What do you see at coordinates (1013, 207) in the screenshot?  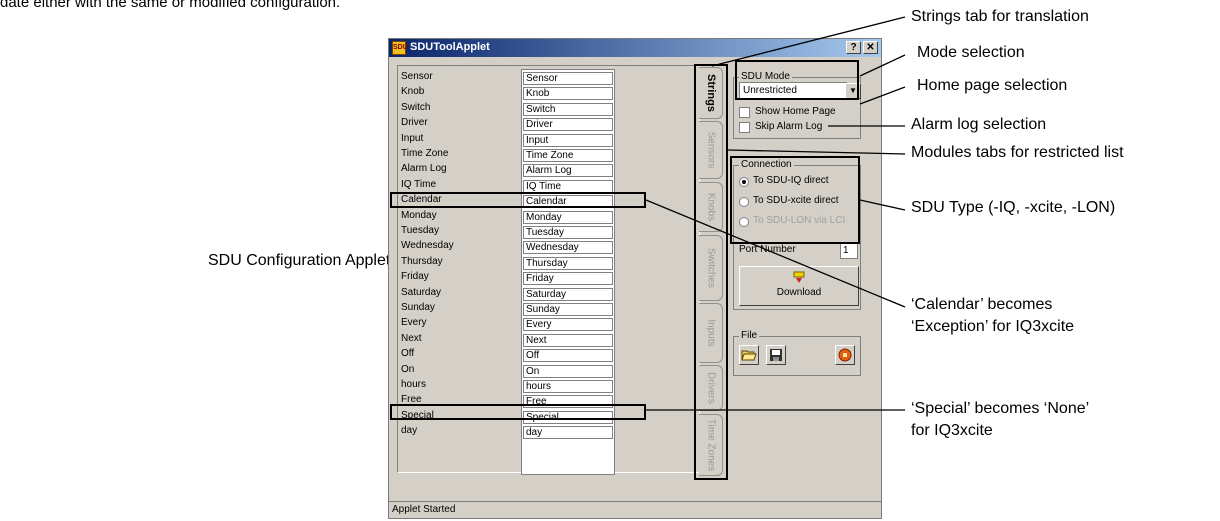 I see `callout-sdu-type: SDU Type (-IQ, -xcite, -LON)` at bounding box center [1013, 207].